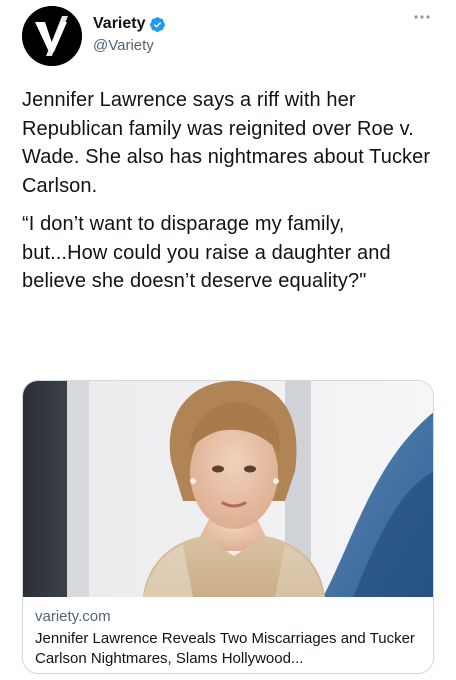 Image resolution: width=456 pixels, height=680 pixels. I want to click on display-name: Variety, so click(119, 24).